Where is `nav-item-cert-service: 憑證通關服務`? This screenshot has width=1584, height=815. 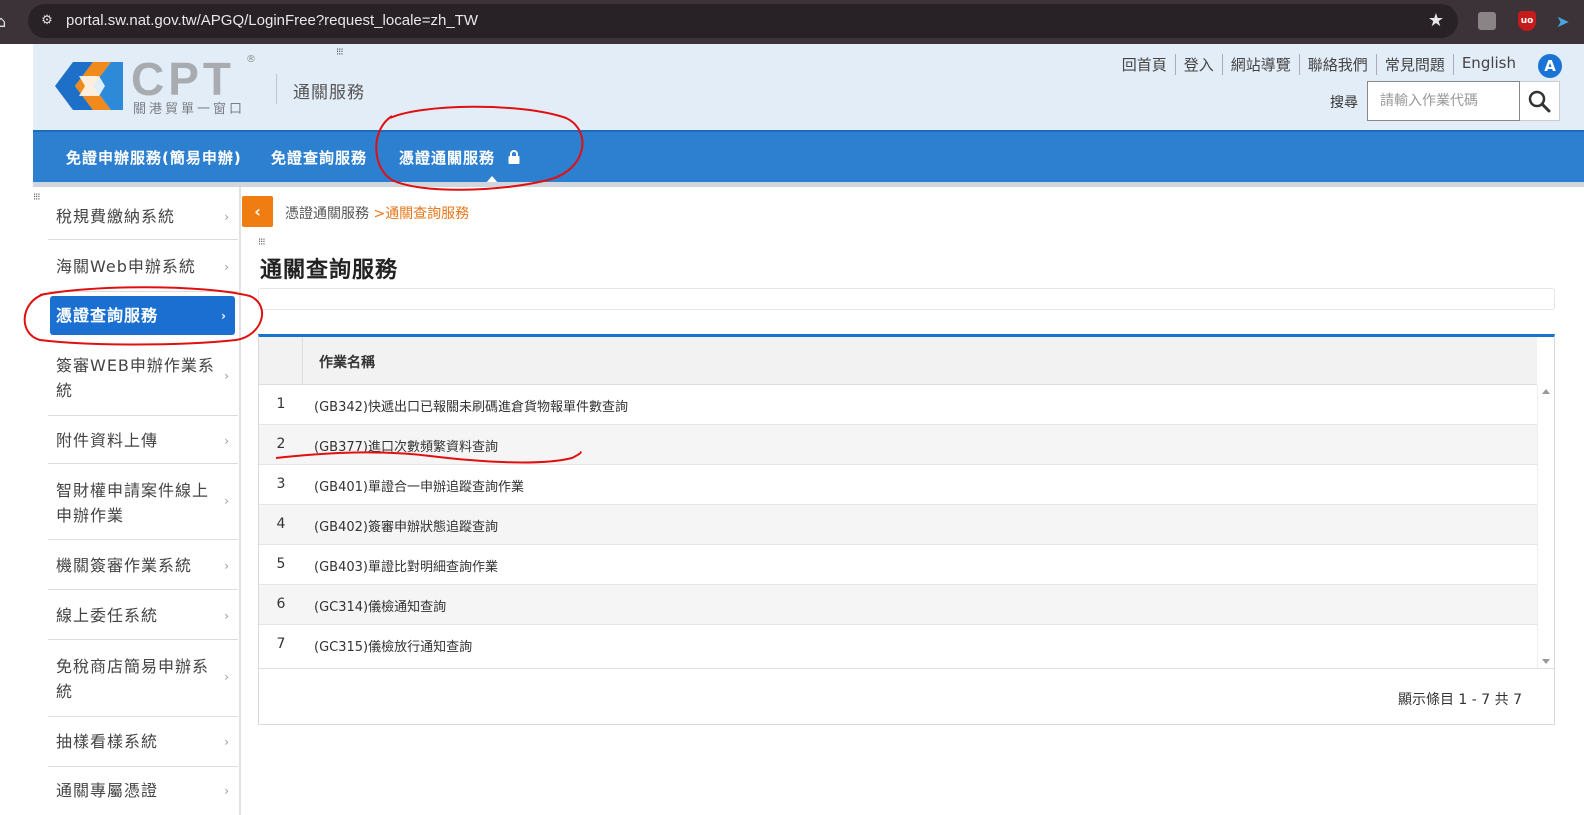 nav-item-cert-service: 憑證通關服務 is located at coordinates (460, 157).